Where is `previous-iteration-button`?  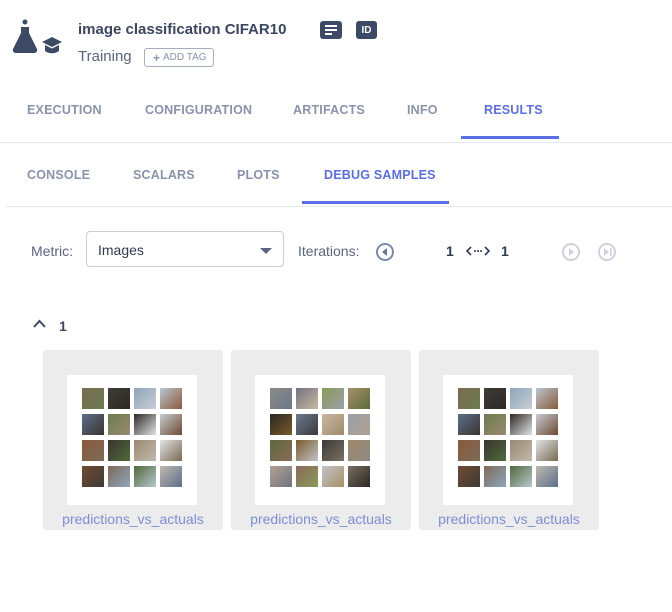
previous-iteration-button is located at coordinates (385, 252).